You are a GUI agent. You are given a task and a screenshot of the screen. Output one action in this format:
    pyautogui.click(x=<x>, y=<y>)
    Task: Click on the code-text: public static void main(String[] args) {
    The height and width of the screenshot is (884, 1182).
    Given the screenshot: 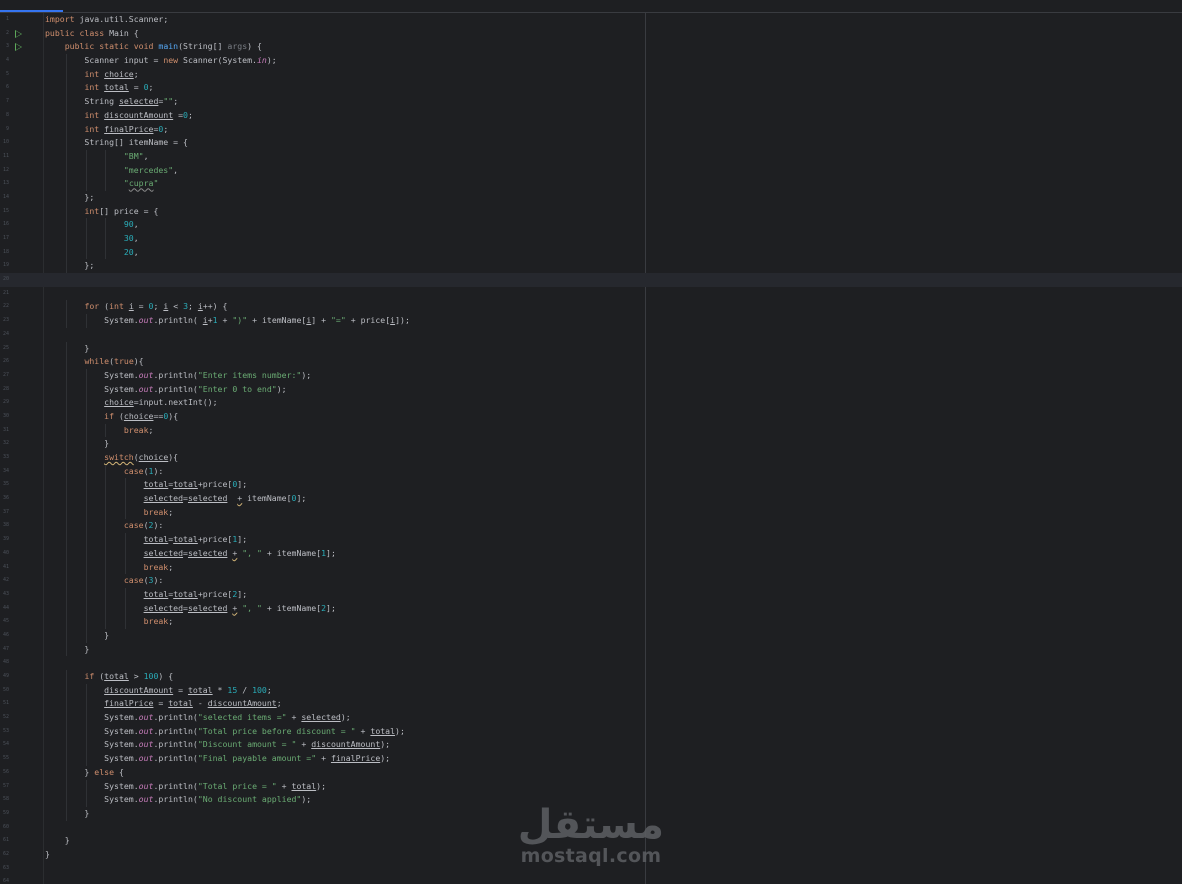 What is the action you would take?
    pyautogui.click(x=153, y=47)
    